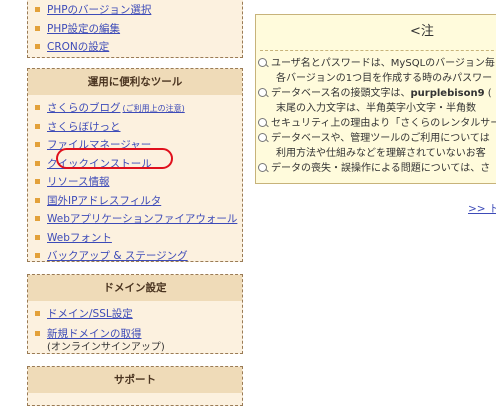 The width and height of the screenshot is (496, 406). I want to click on list-item: リソース情報, so click(135, 182).